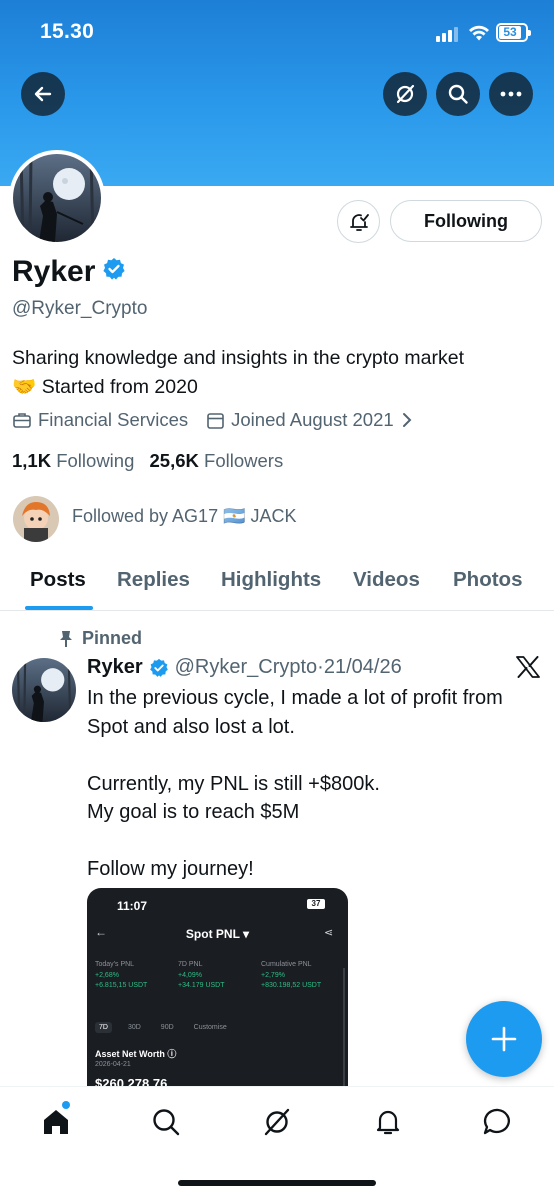 The image size is (554, 1199). What do you see at coordinates (201, 975) in the screenshot?
I see `media-pnl-column: 7D PNL +4,09% +34.179 USDT` at bounding box center [201, 975].